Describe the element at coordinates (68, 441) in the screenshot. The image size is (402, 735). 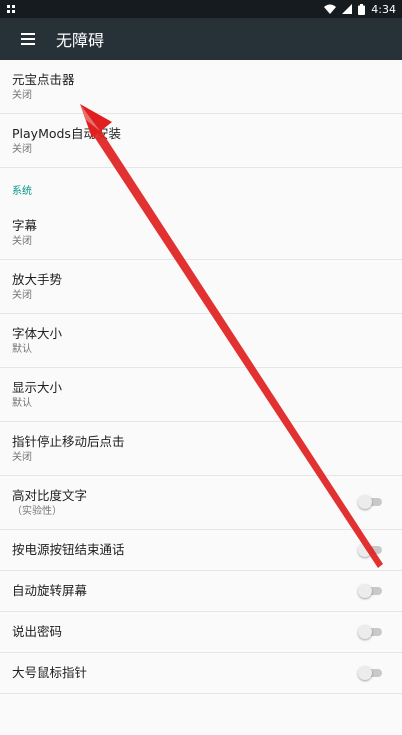
I see `setting-title: 指针停止移动后点击` at that location.